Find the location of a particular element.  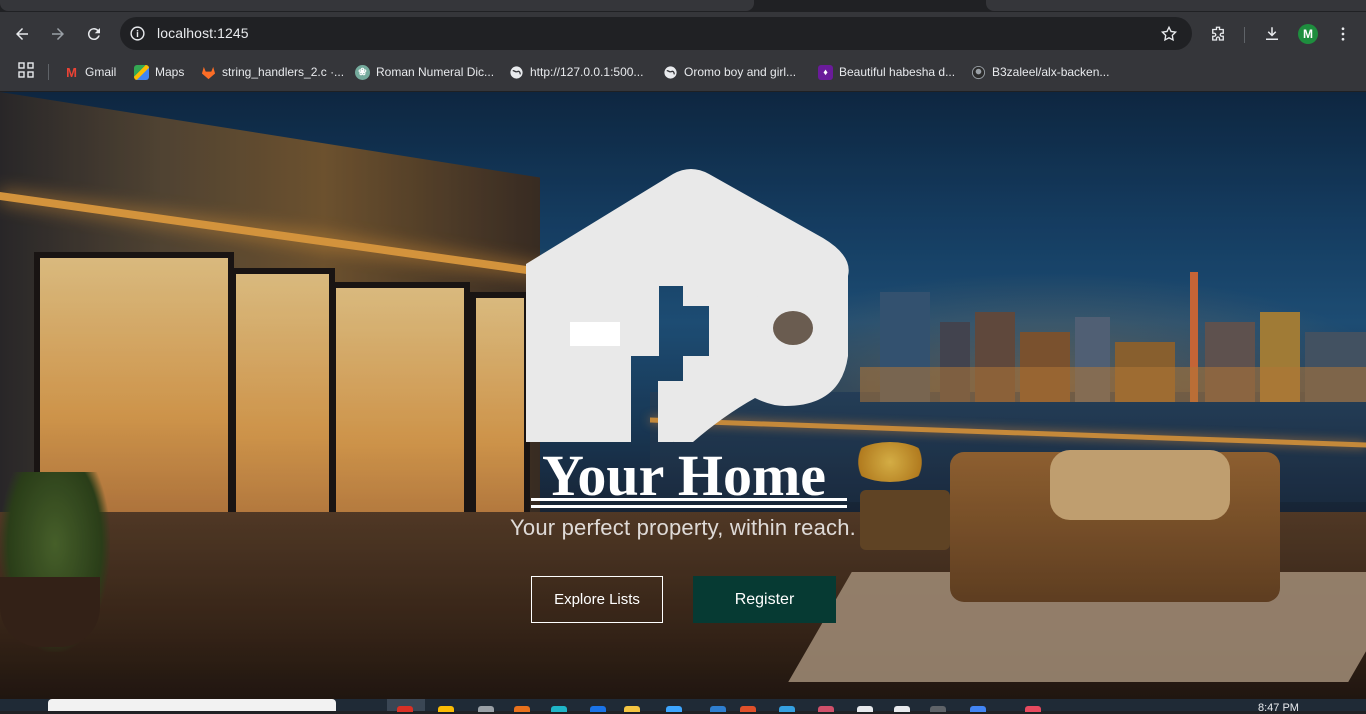

bookmark-star-icon is located at coordinates (1169, 34).